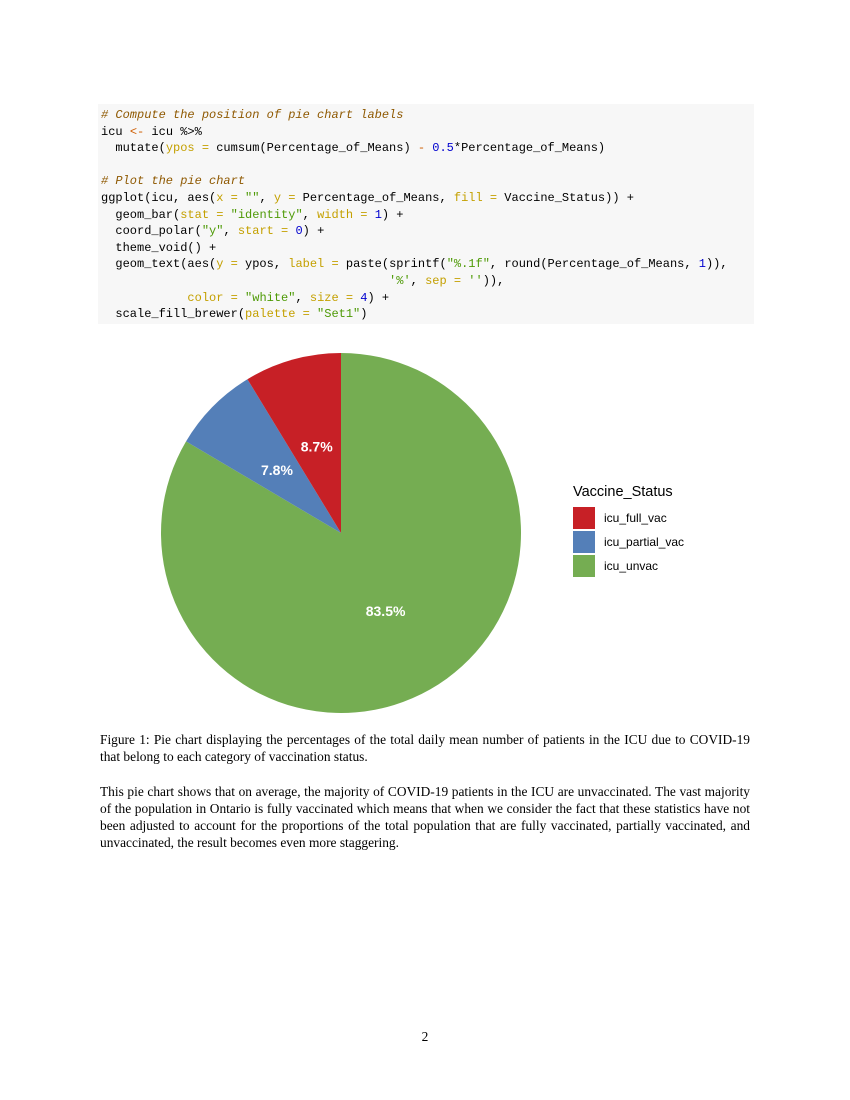 The height and width of the screenshot is (1100, 850). What do you see at coordinates (392, 264) in the screenshot?
I see `code-token: paste(sprintf(` at bounding box center [392, 264].